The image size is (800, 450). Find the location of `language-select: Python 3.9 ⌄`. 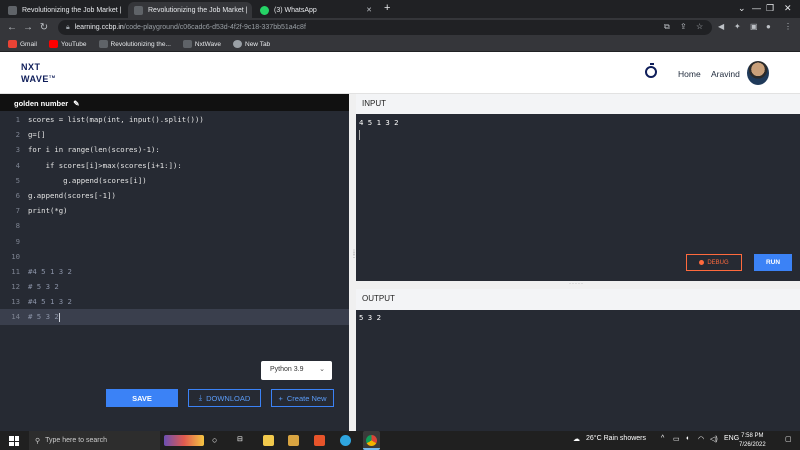

language-select: Python 3.9 ⌄ is located at coordinates (296, 370).